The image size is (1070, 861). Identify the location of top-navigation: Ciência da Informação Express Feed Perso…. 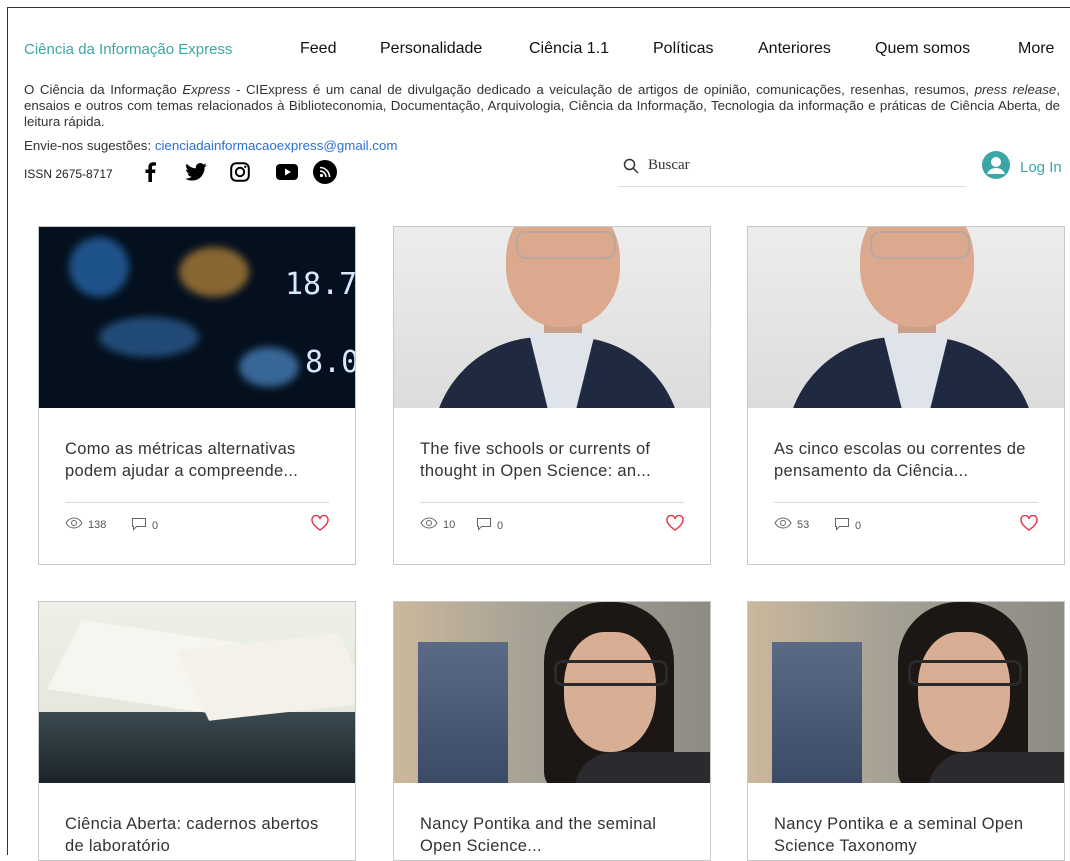
(547, 51).